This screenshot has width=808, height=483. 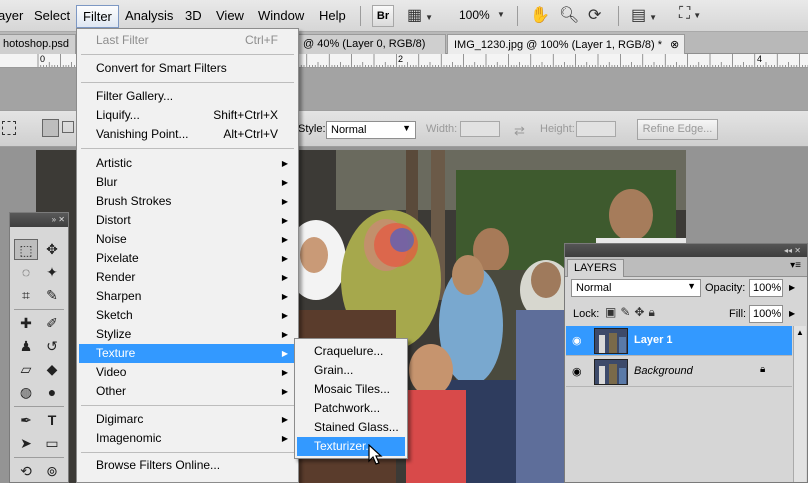 What do you see at coordinates (632, 312) in the screenshot?
I see `lock-options-icon: ▣✎✥🔒︎` at bounding box center [632, 312].